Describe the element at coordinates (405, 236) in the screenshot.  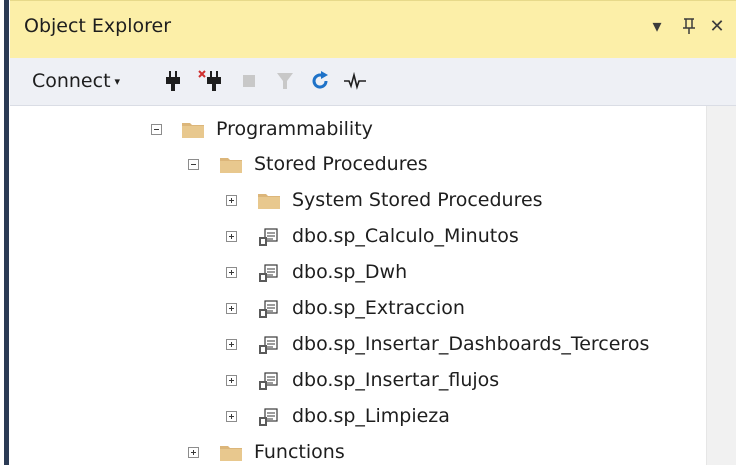
I see `tree-node-label: dbo.sp_Calculo_Minutos` at that location.